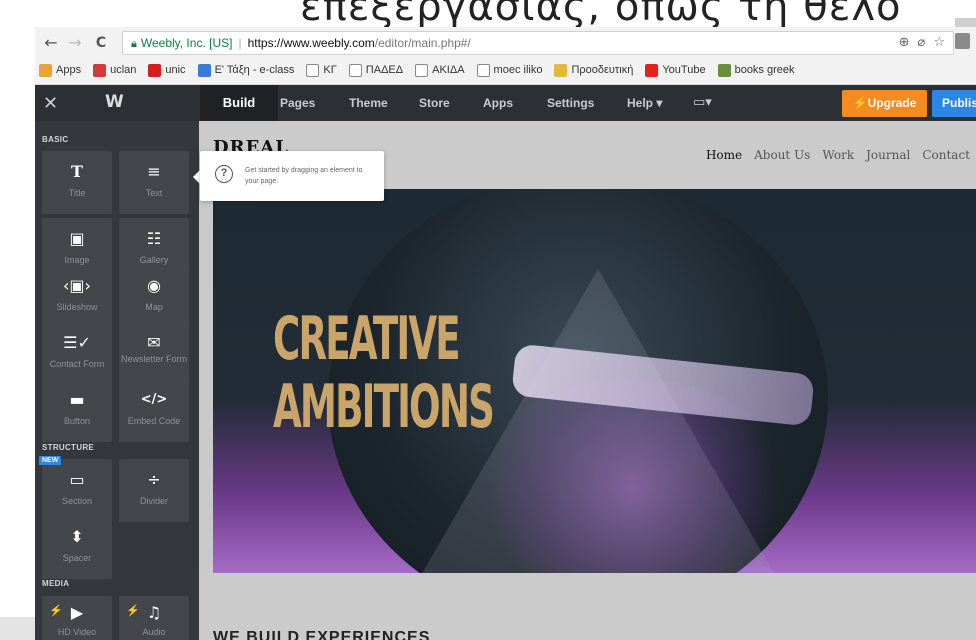 The image size is (976, 640). What do you see at coordinates (77, 364) in the screenshot?
I see `element-label: Contact Form` at bounding box center [77, 364].